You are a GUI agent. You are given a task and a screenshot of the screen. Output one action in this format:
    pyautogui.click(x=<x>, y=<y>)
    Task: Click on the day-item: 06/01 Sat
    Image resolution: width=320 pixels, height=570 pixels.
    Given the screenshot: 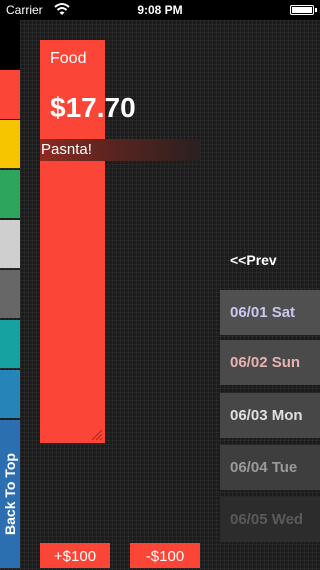 What is the action you would take?
    pyautogui.click(x=270, y=312)
    